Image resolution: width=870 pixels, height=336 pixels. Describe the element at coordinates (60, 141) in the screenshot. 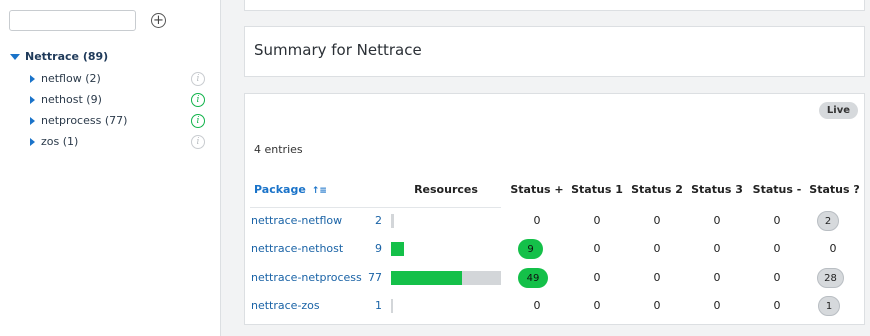

I see `tree-item-label: zos (1)` at that location.